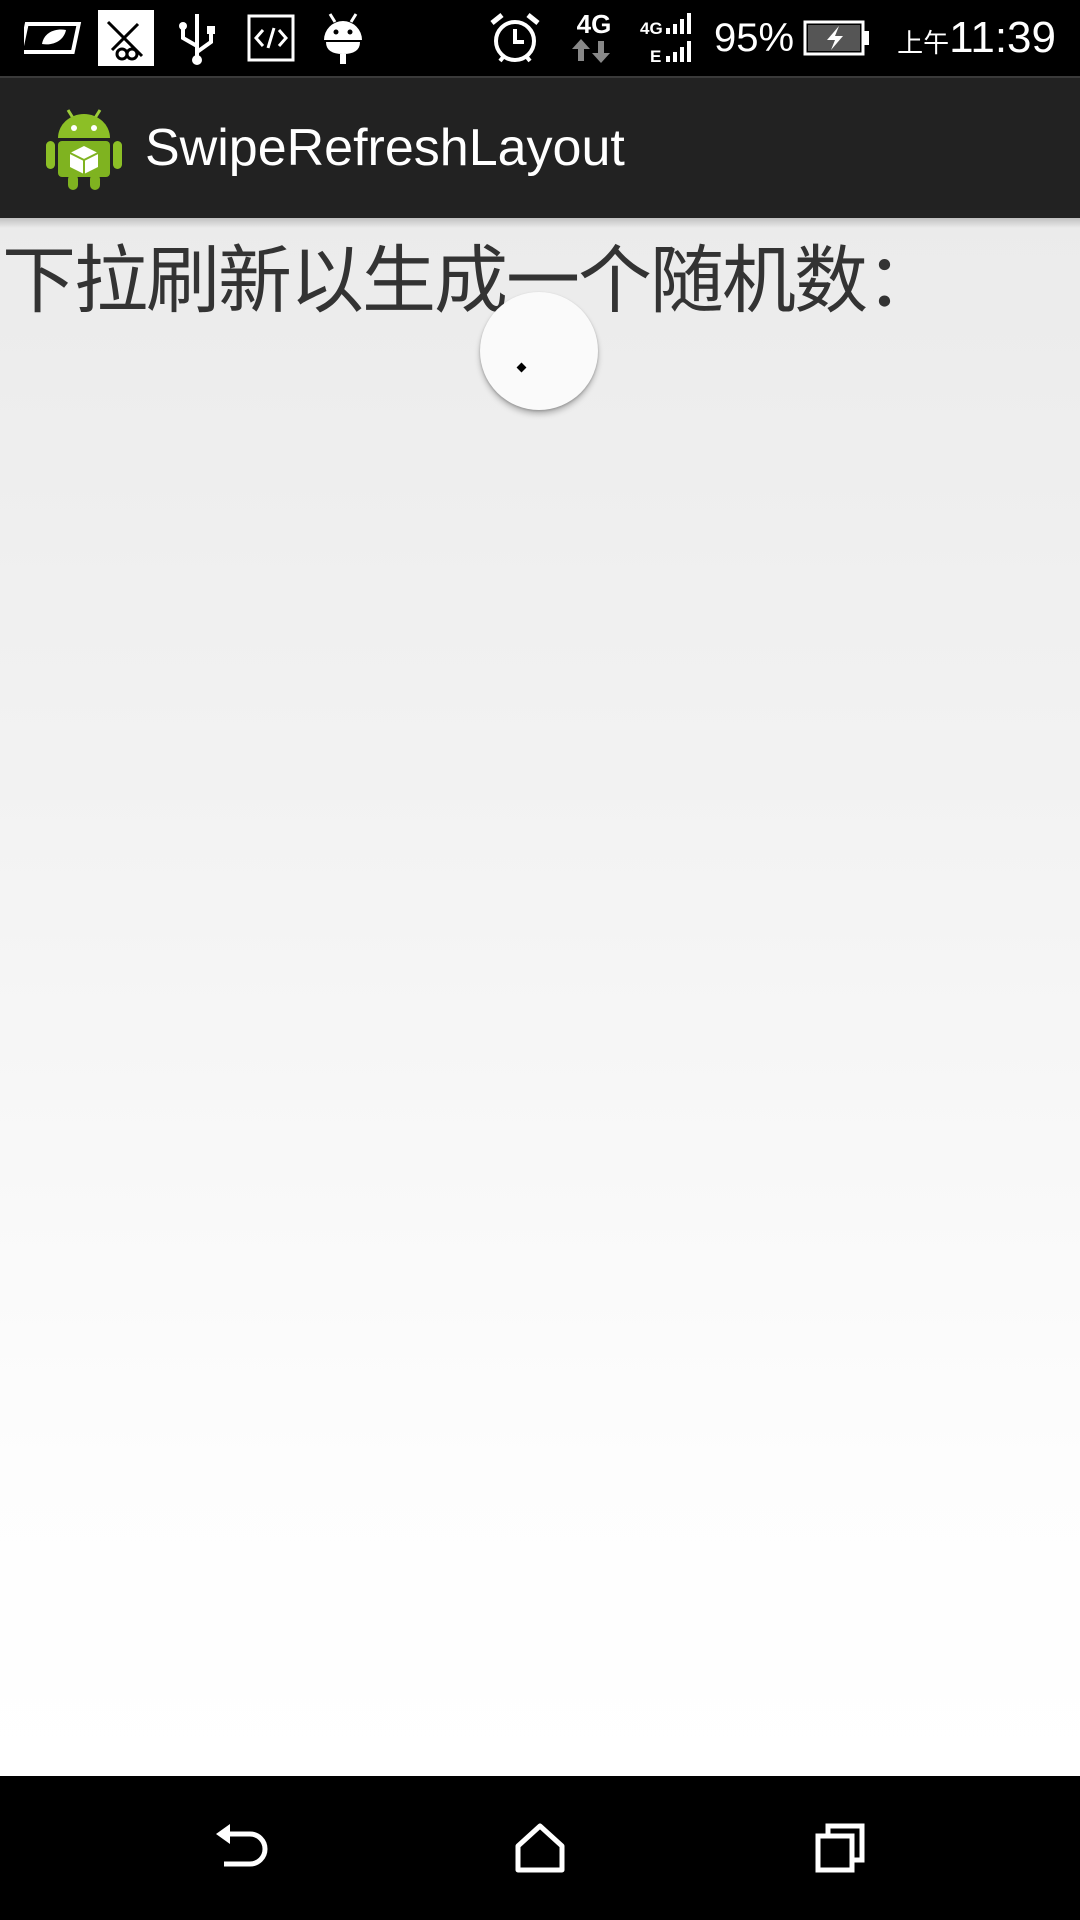 The height and width of the screenshot is (1920, 1080). Describe the element at coordinates (670, 38) in the screenshot. I see `signal-strength-icon: 4G E` at that location.